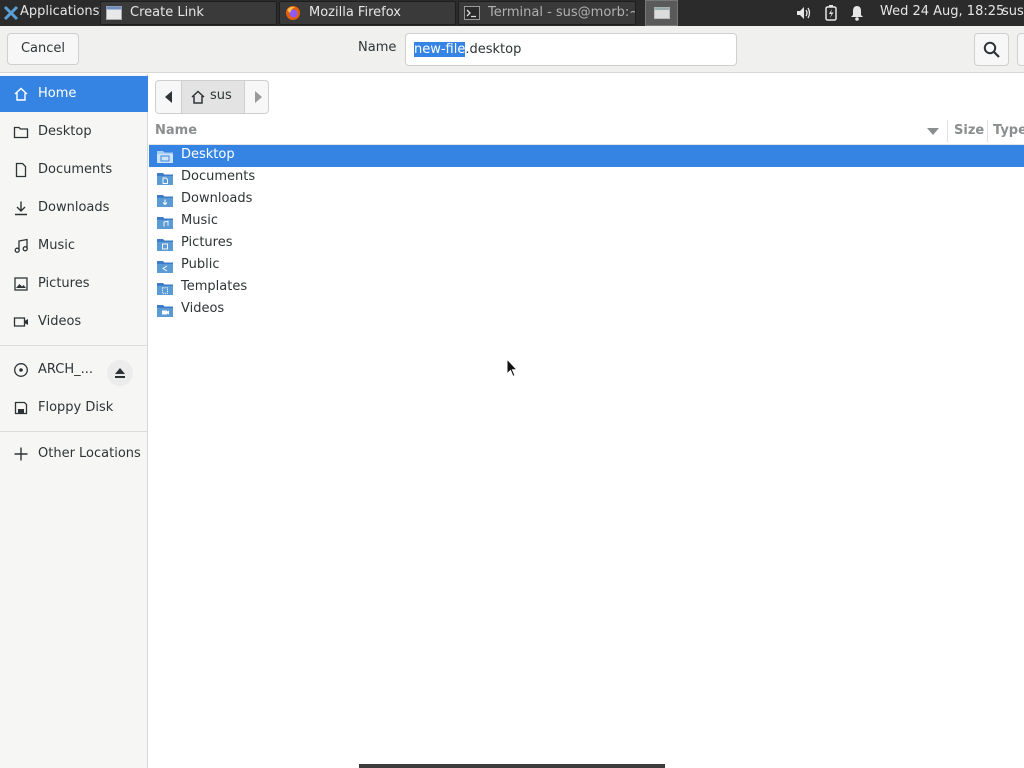 Image resolution: width=1024 pixels, height=768 pixels. Describe the element at coordinates (11, 13) in the screenshot. I see `xfce-logo-icon` at that location.